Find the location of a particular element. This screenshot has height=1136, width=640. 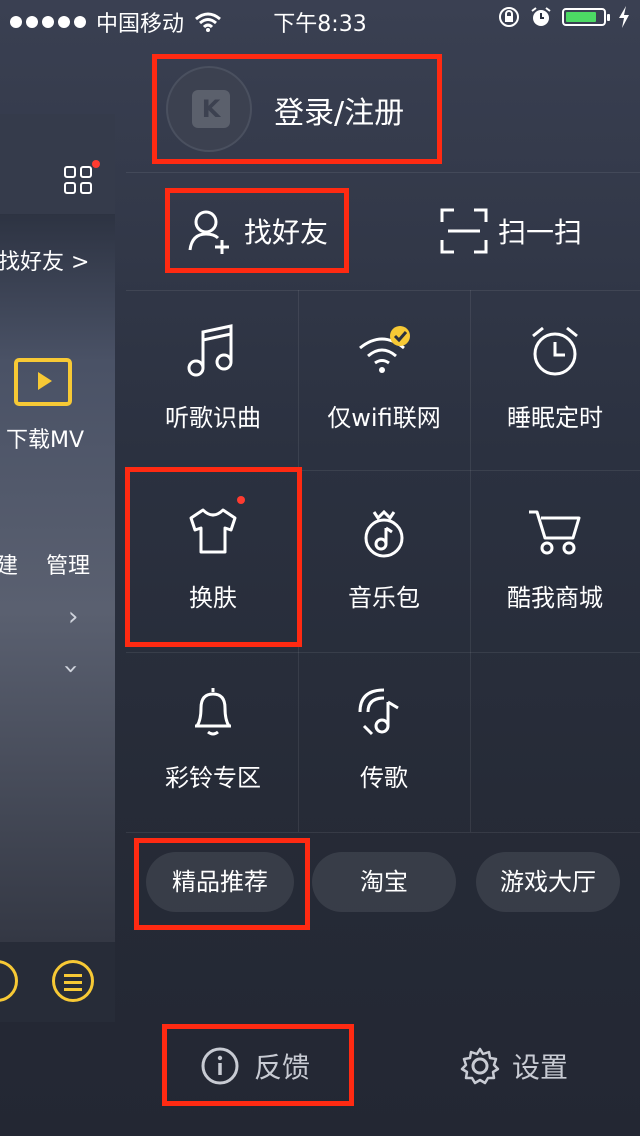

feedback-button: 反馈 is located at coordinates (255, 1066).